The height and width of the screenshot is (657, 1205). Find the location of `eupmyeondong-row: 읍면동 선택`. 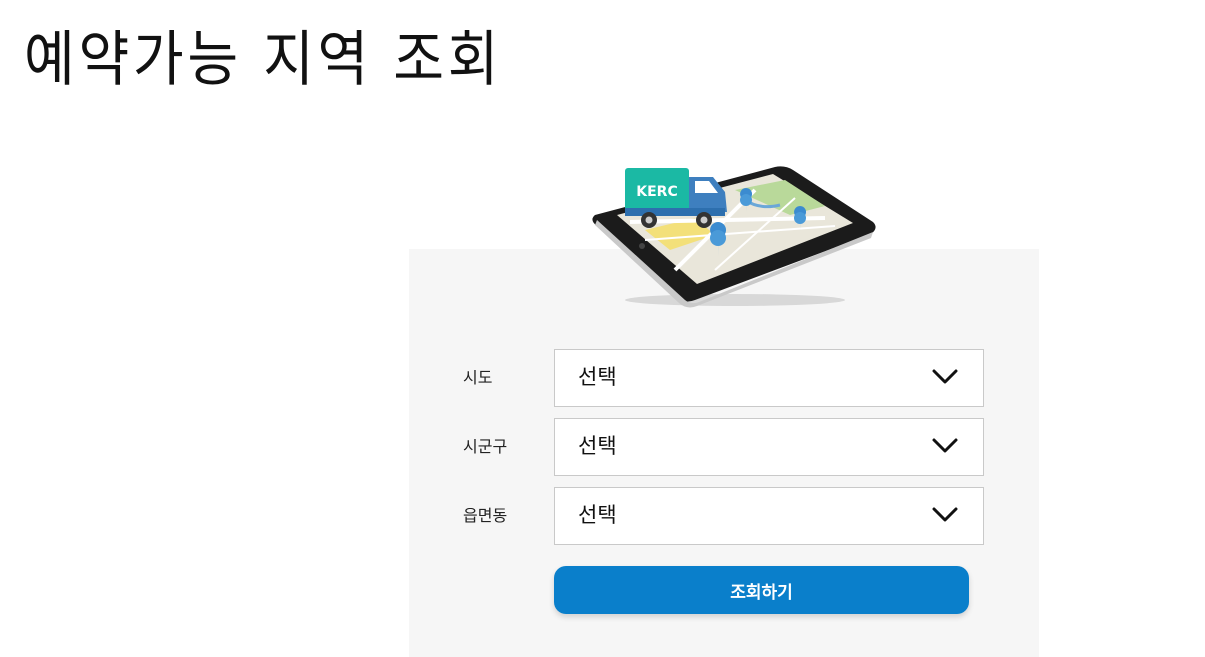

eupmyeondong-row: 읍면동 선택 is located at coordinates (723, 516).